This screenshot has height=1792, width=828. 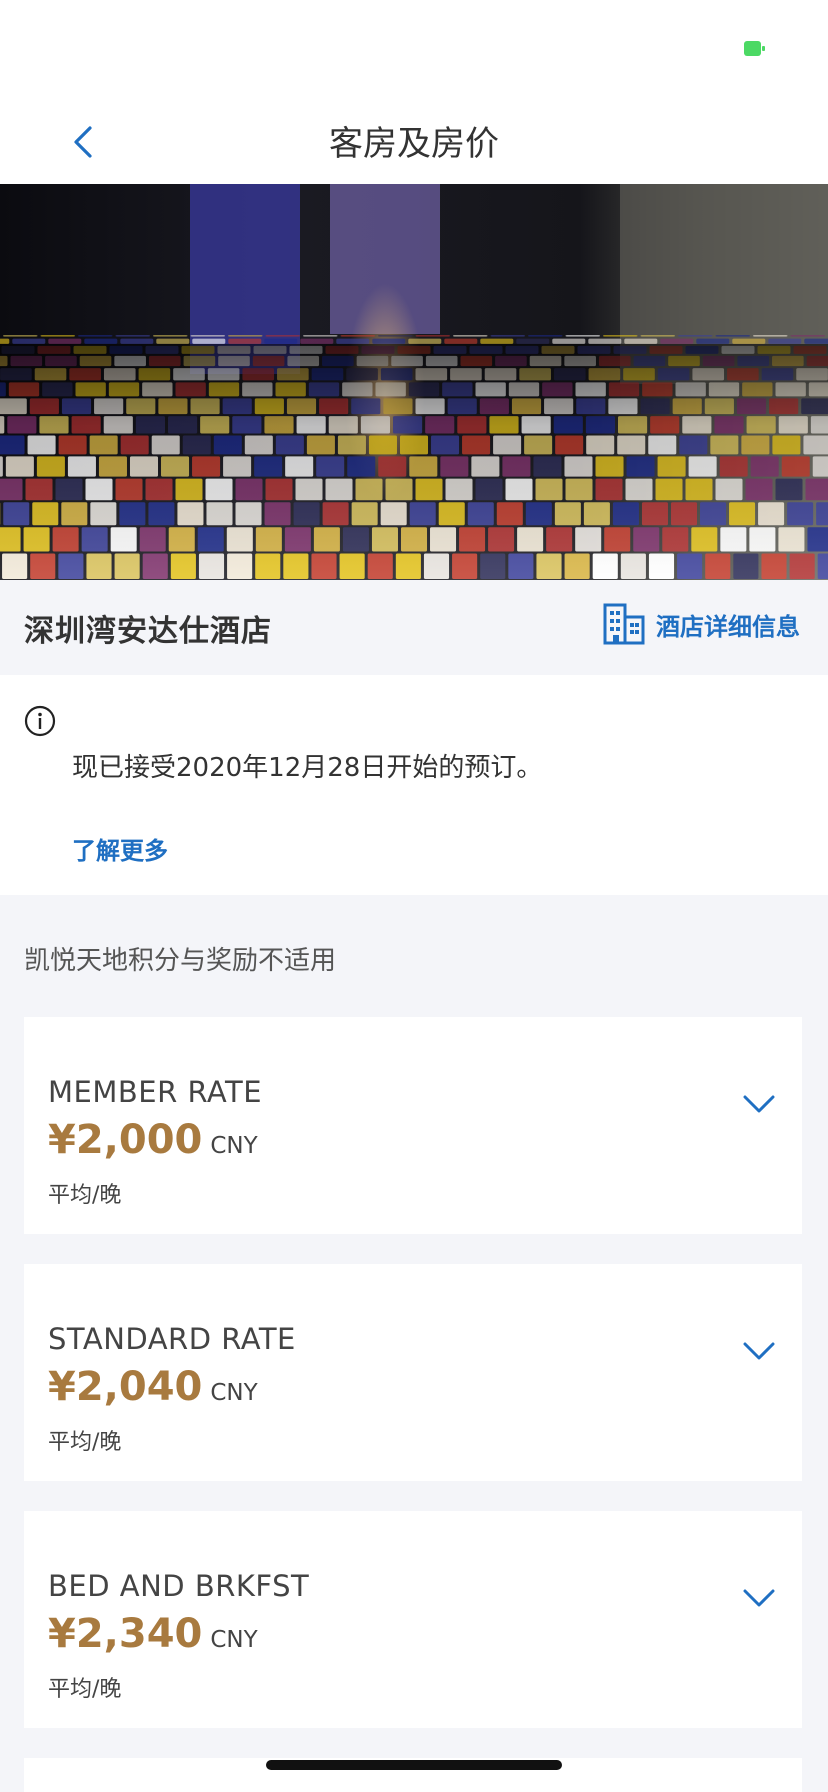 I want to click on rate-name: STANDARD RATE, so click(x=172, y=1339).